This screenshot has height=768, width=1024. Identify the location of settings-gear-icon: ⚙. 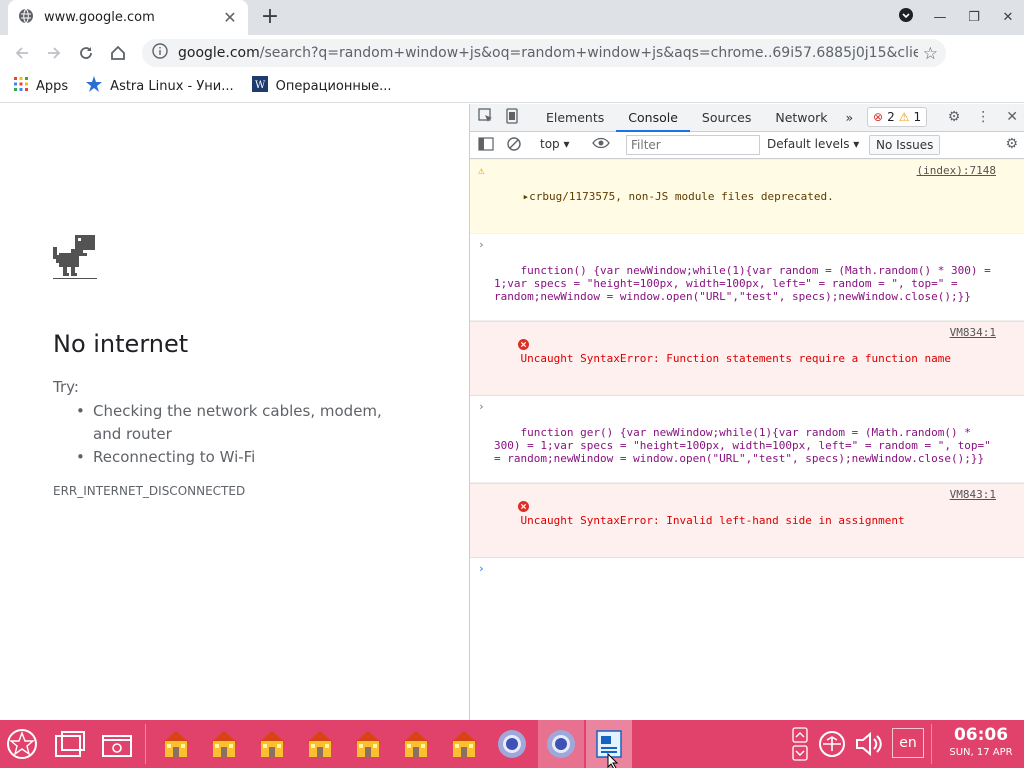
(954, 117).